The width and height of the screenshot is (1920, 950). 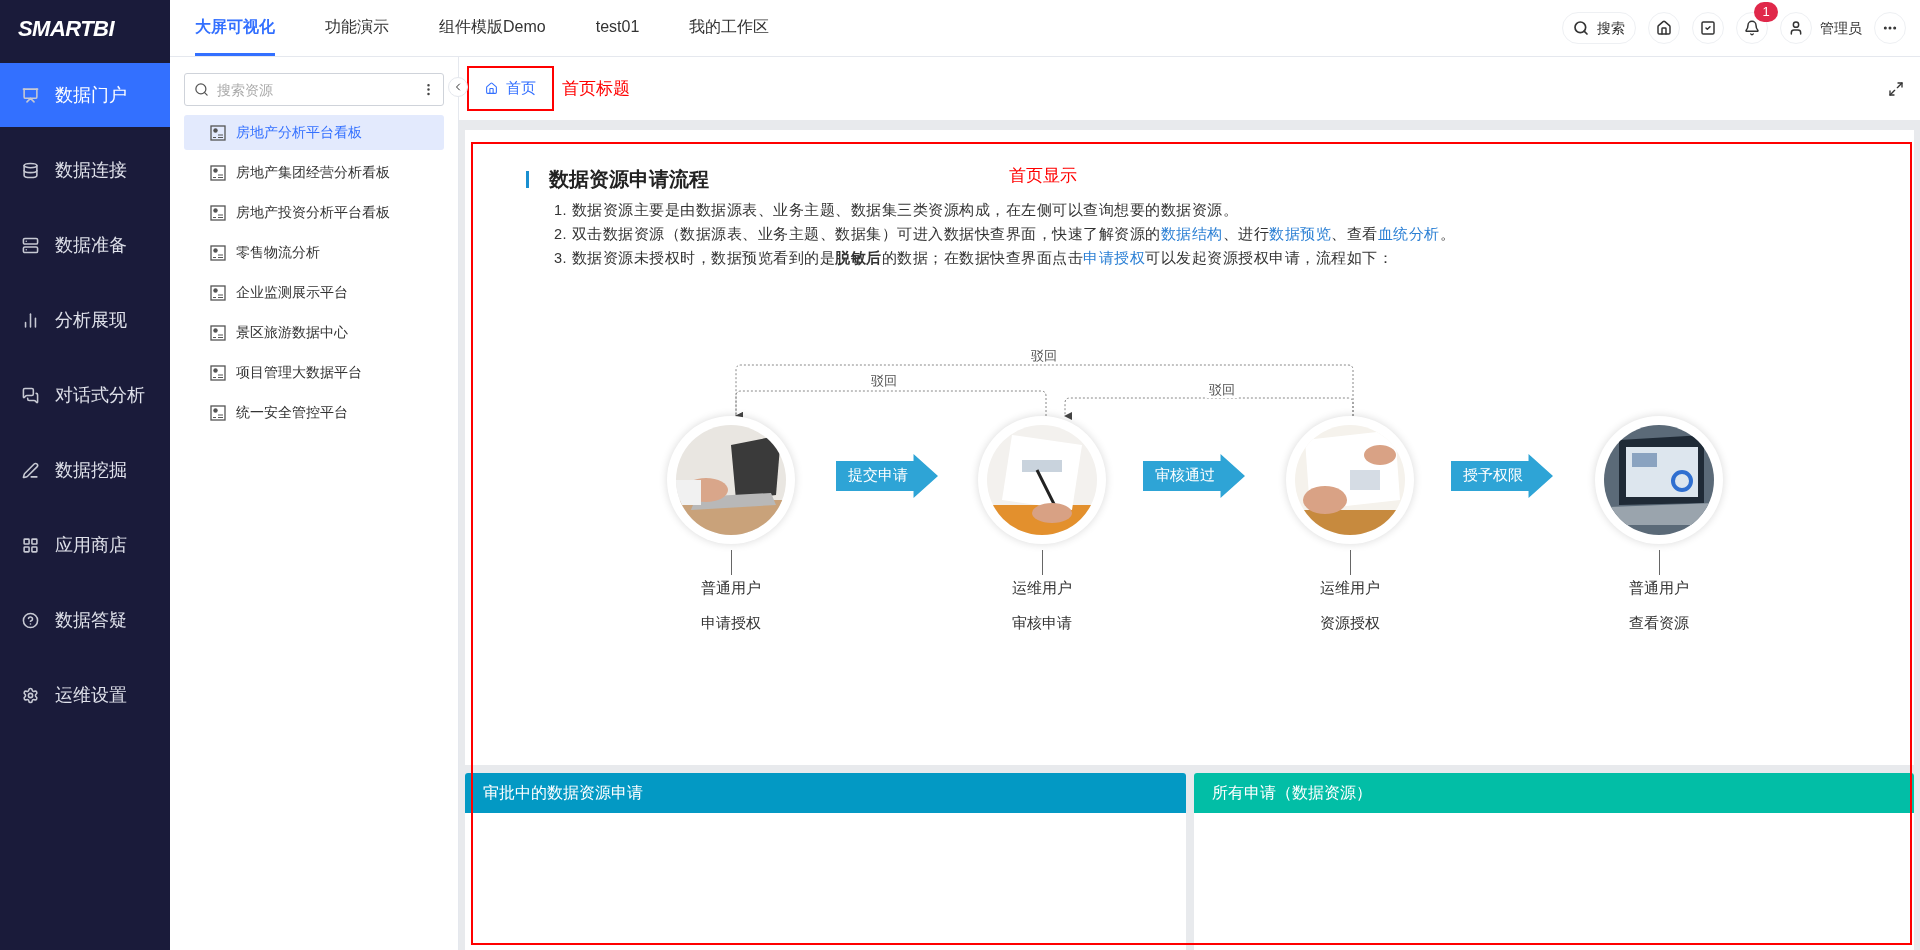 What do you see at coordinates (1659, 623) in the screenshot?
I see `step-action: 查看资源` at bounding box center [1659, 623].